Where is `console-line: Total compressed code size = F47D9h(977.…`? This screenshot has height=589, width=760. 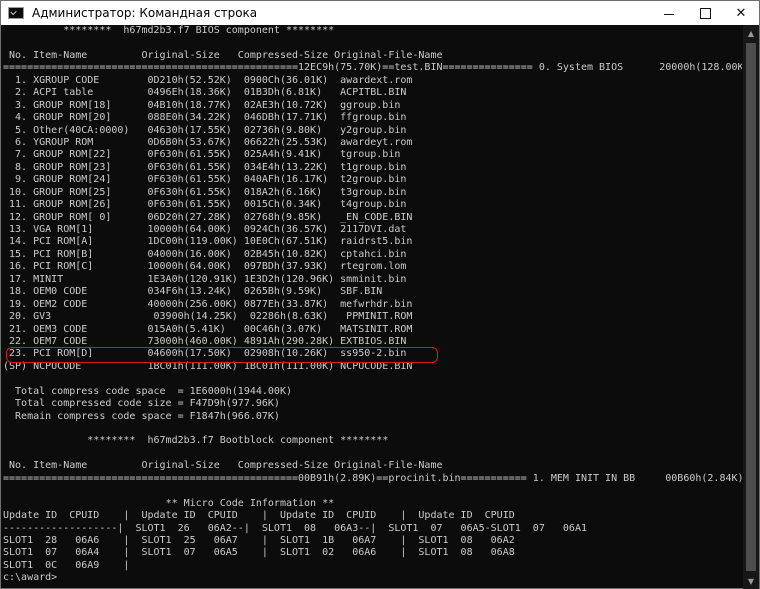 console-line: Total compressed code size = F47D9h(977.… is located at coordinates (141, 404).